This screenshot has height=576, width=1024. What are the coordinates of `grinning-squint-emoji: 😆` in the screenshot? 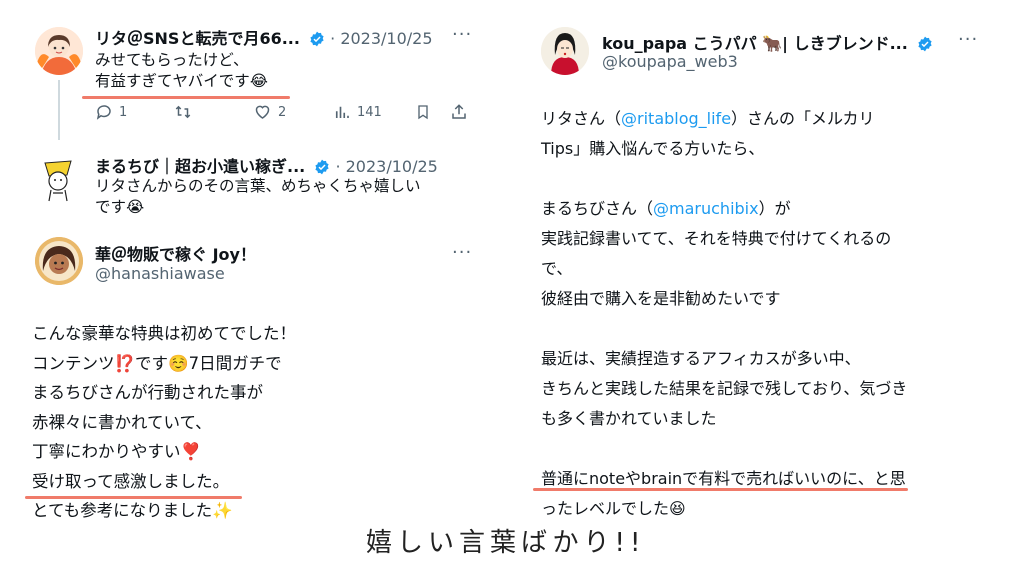 It's located at (677, 508).